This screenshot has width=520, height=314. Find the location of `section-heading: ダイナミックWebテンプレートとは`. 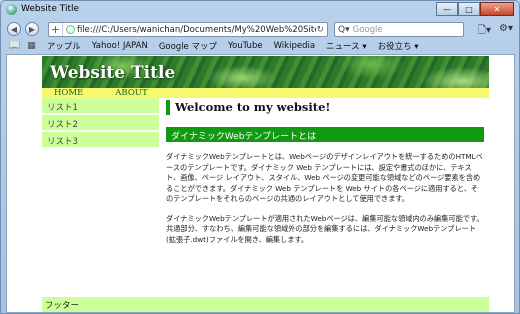

section-heading: ダイナミックWebテンプレートとは is located at coordinates (325, 134).